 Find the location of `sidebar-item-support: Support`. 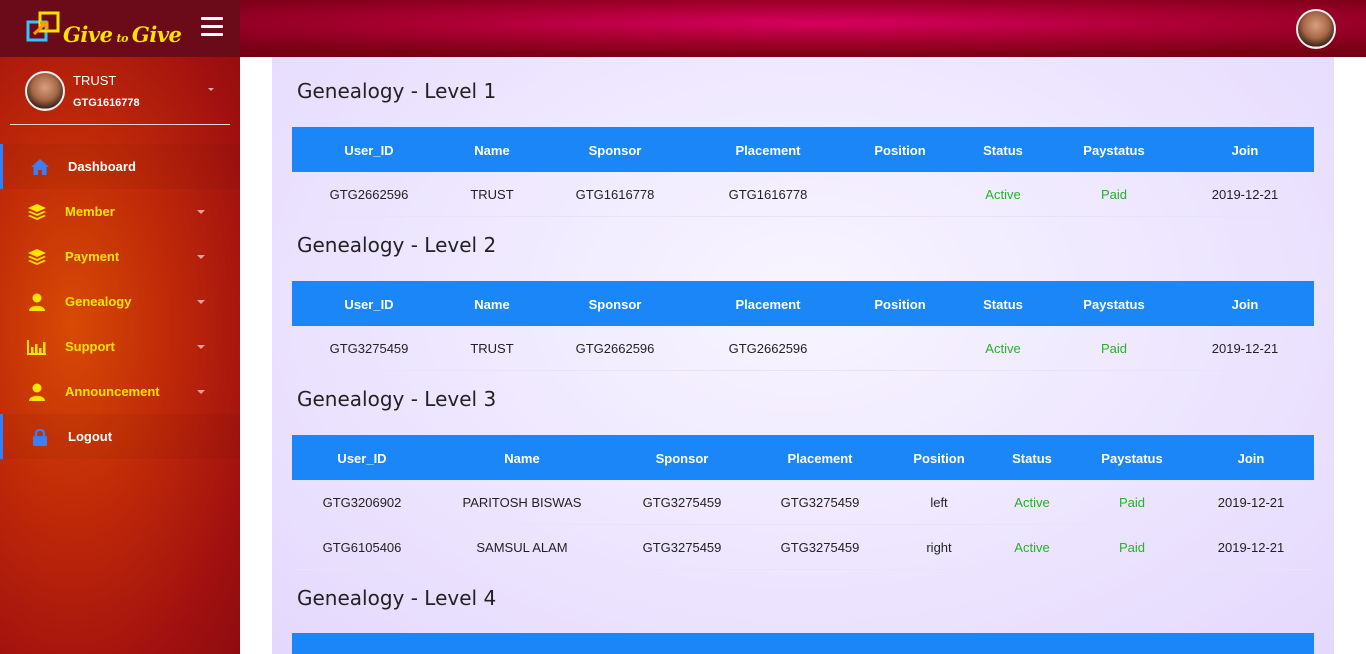

sidebar-item-support: Support is located at coordinates (120, 346).